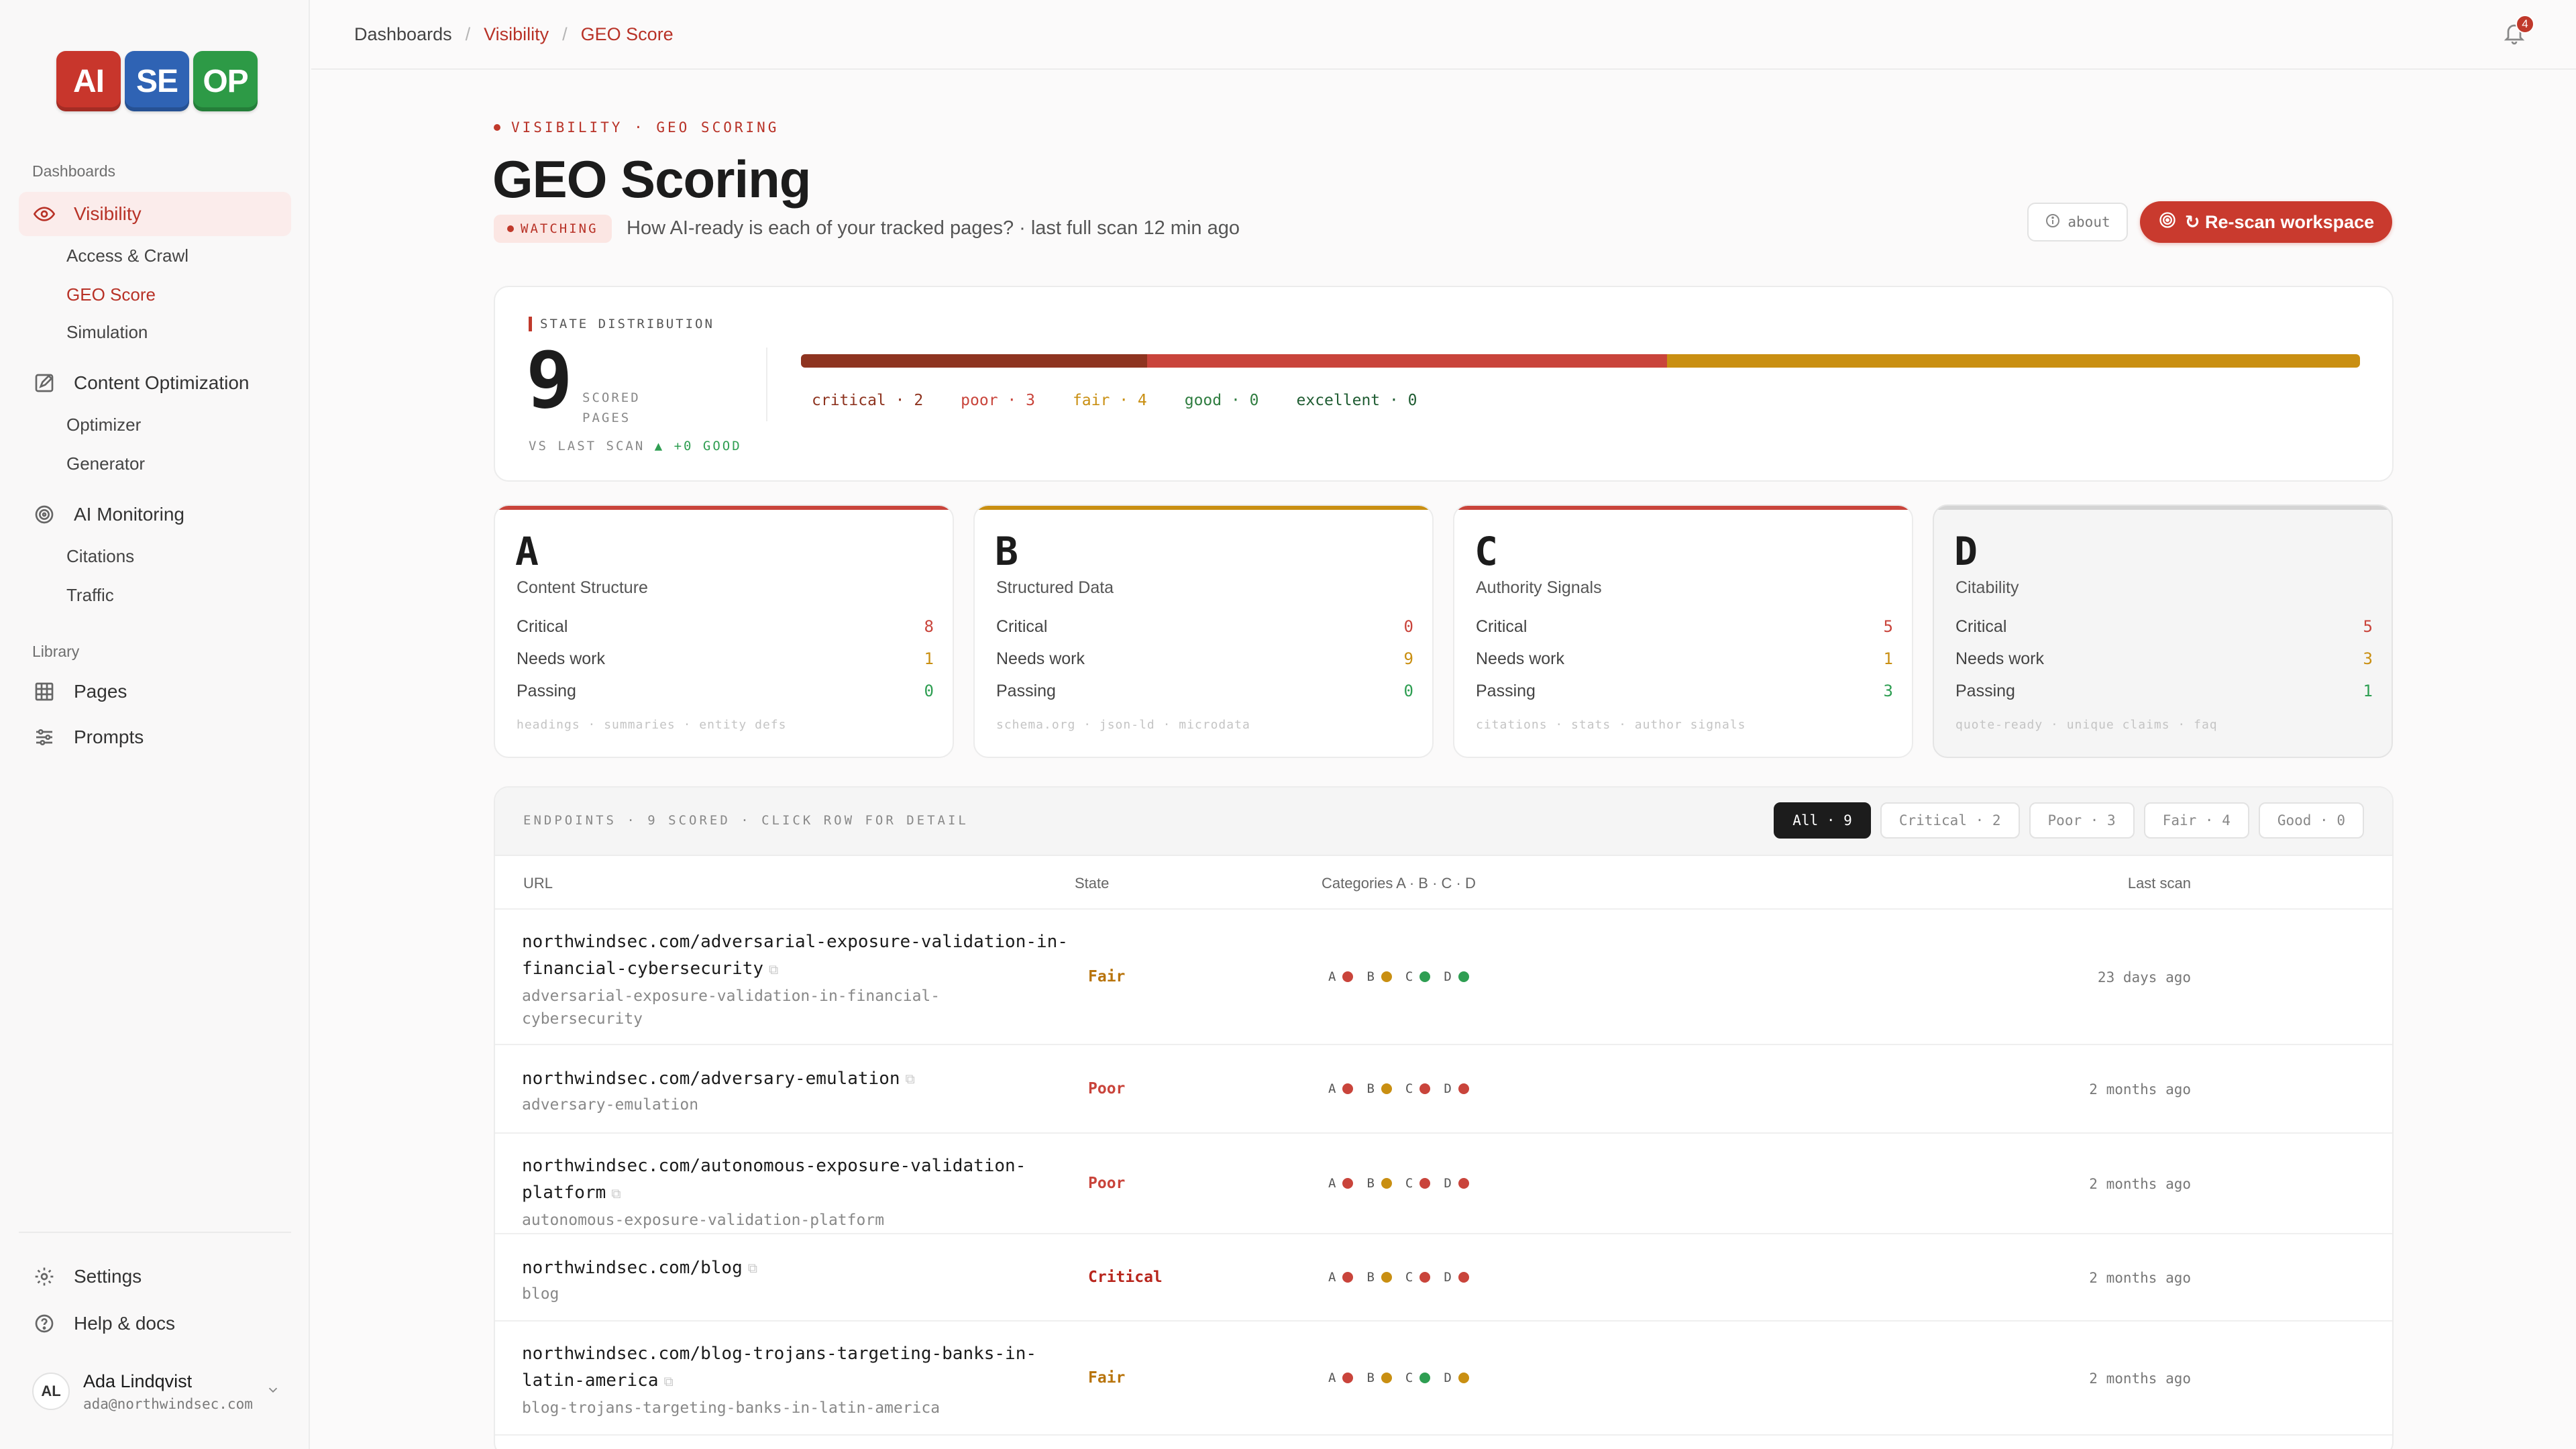 This screenshot has width=2576, height=1449. What do you see at coordinates (2266, 222) in the screenshot?
I see `rescan-workspace-button: ↻ Re-scan workspace` at bounding box center [2266, 222].